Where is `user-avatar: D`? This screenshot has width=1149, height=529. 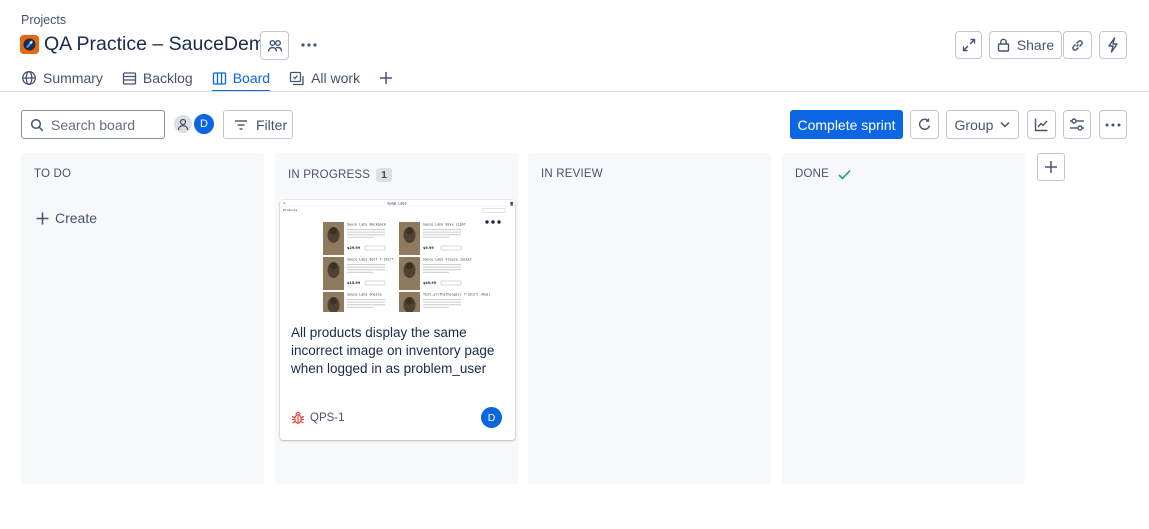 user-avatar: D is located at coordinates (204, 124).